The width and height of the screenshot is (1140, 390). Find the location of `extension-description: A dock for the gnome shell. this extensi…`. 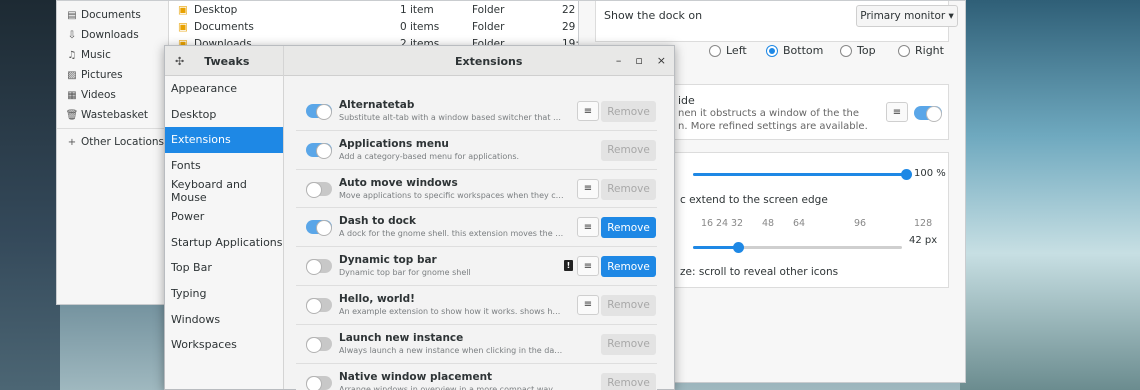

extension-description: A dock for the gnome shell. this extensi… is located at coordinates (452, 234).